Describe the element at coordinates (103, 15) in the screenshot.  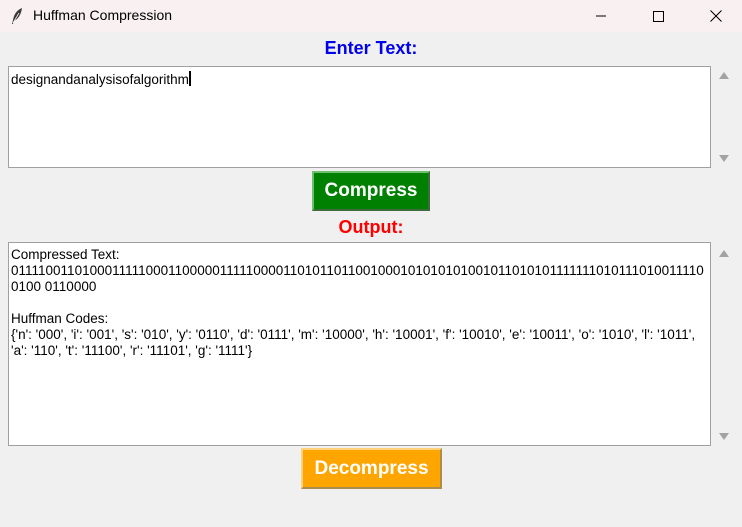
I see `window-title: Huffman Compression` at that location.